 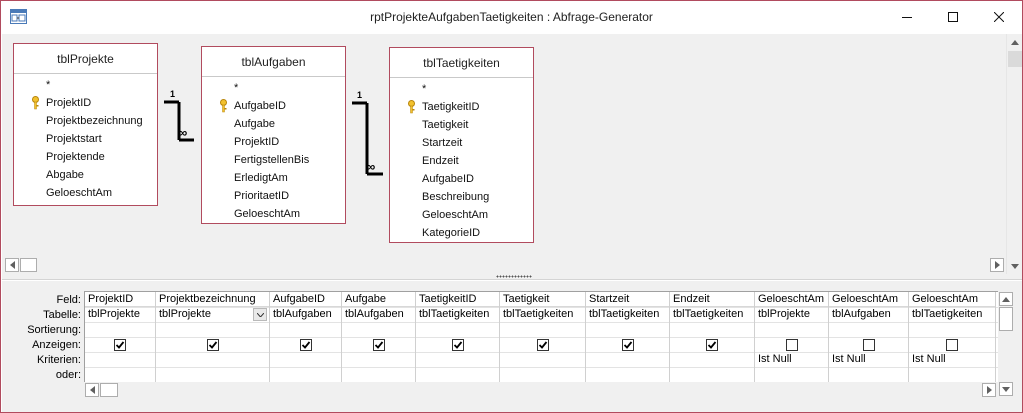 I want to click on design-horizontal-scrollbar, so click(x=504, y=266).